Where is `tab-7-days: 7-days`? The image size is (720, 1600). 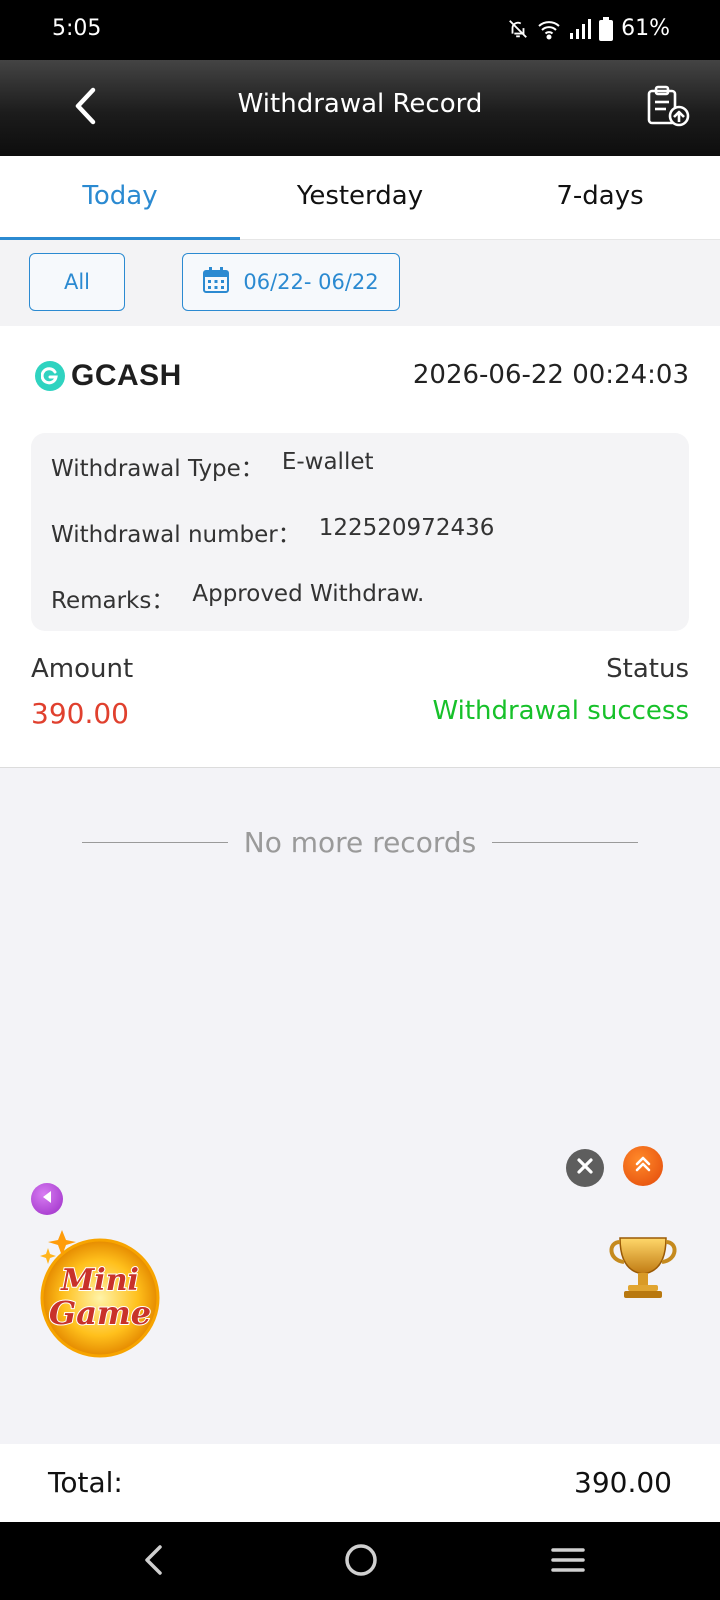
tab-7-days: 7-days is located at coordinates (600, 197).